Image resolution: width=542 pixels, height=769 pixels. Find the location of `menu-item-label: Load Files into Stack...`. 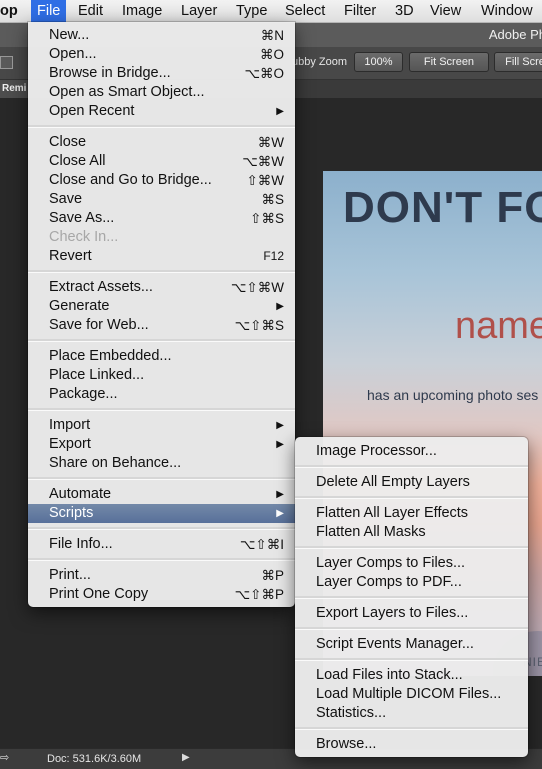

menu-item-label: Load Files into Stack... is located at coordinates (389, 675).